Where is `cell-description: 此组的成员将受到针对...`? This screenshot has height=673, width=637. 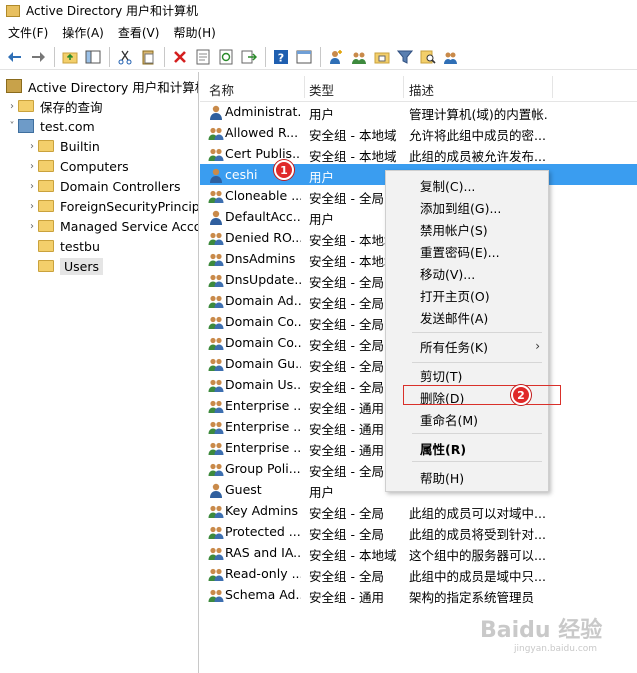 cell-description: 此组的成员将受到针对... is located at coordinates (477, 534).